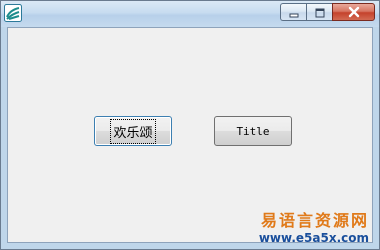  Describe the element at coordinates (190, 14) in the screenshot. I see `title-bar` at that location.